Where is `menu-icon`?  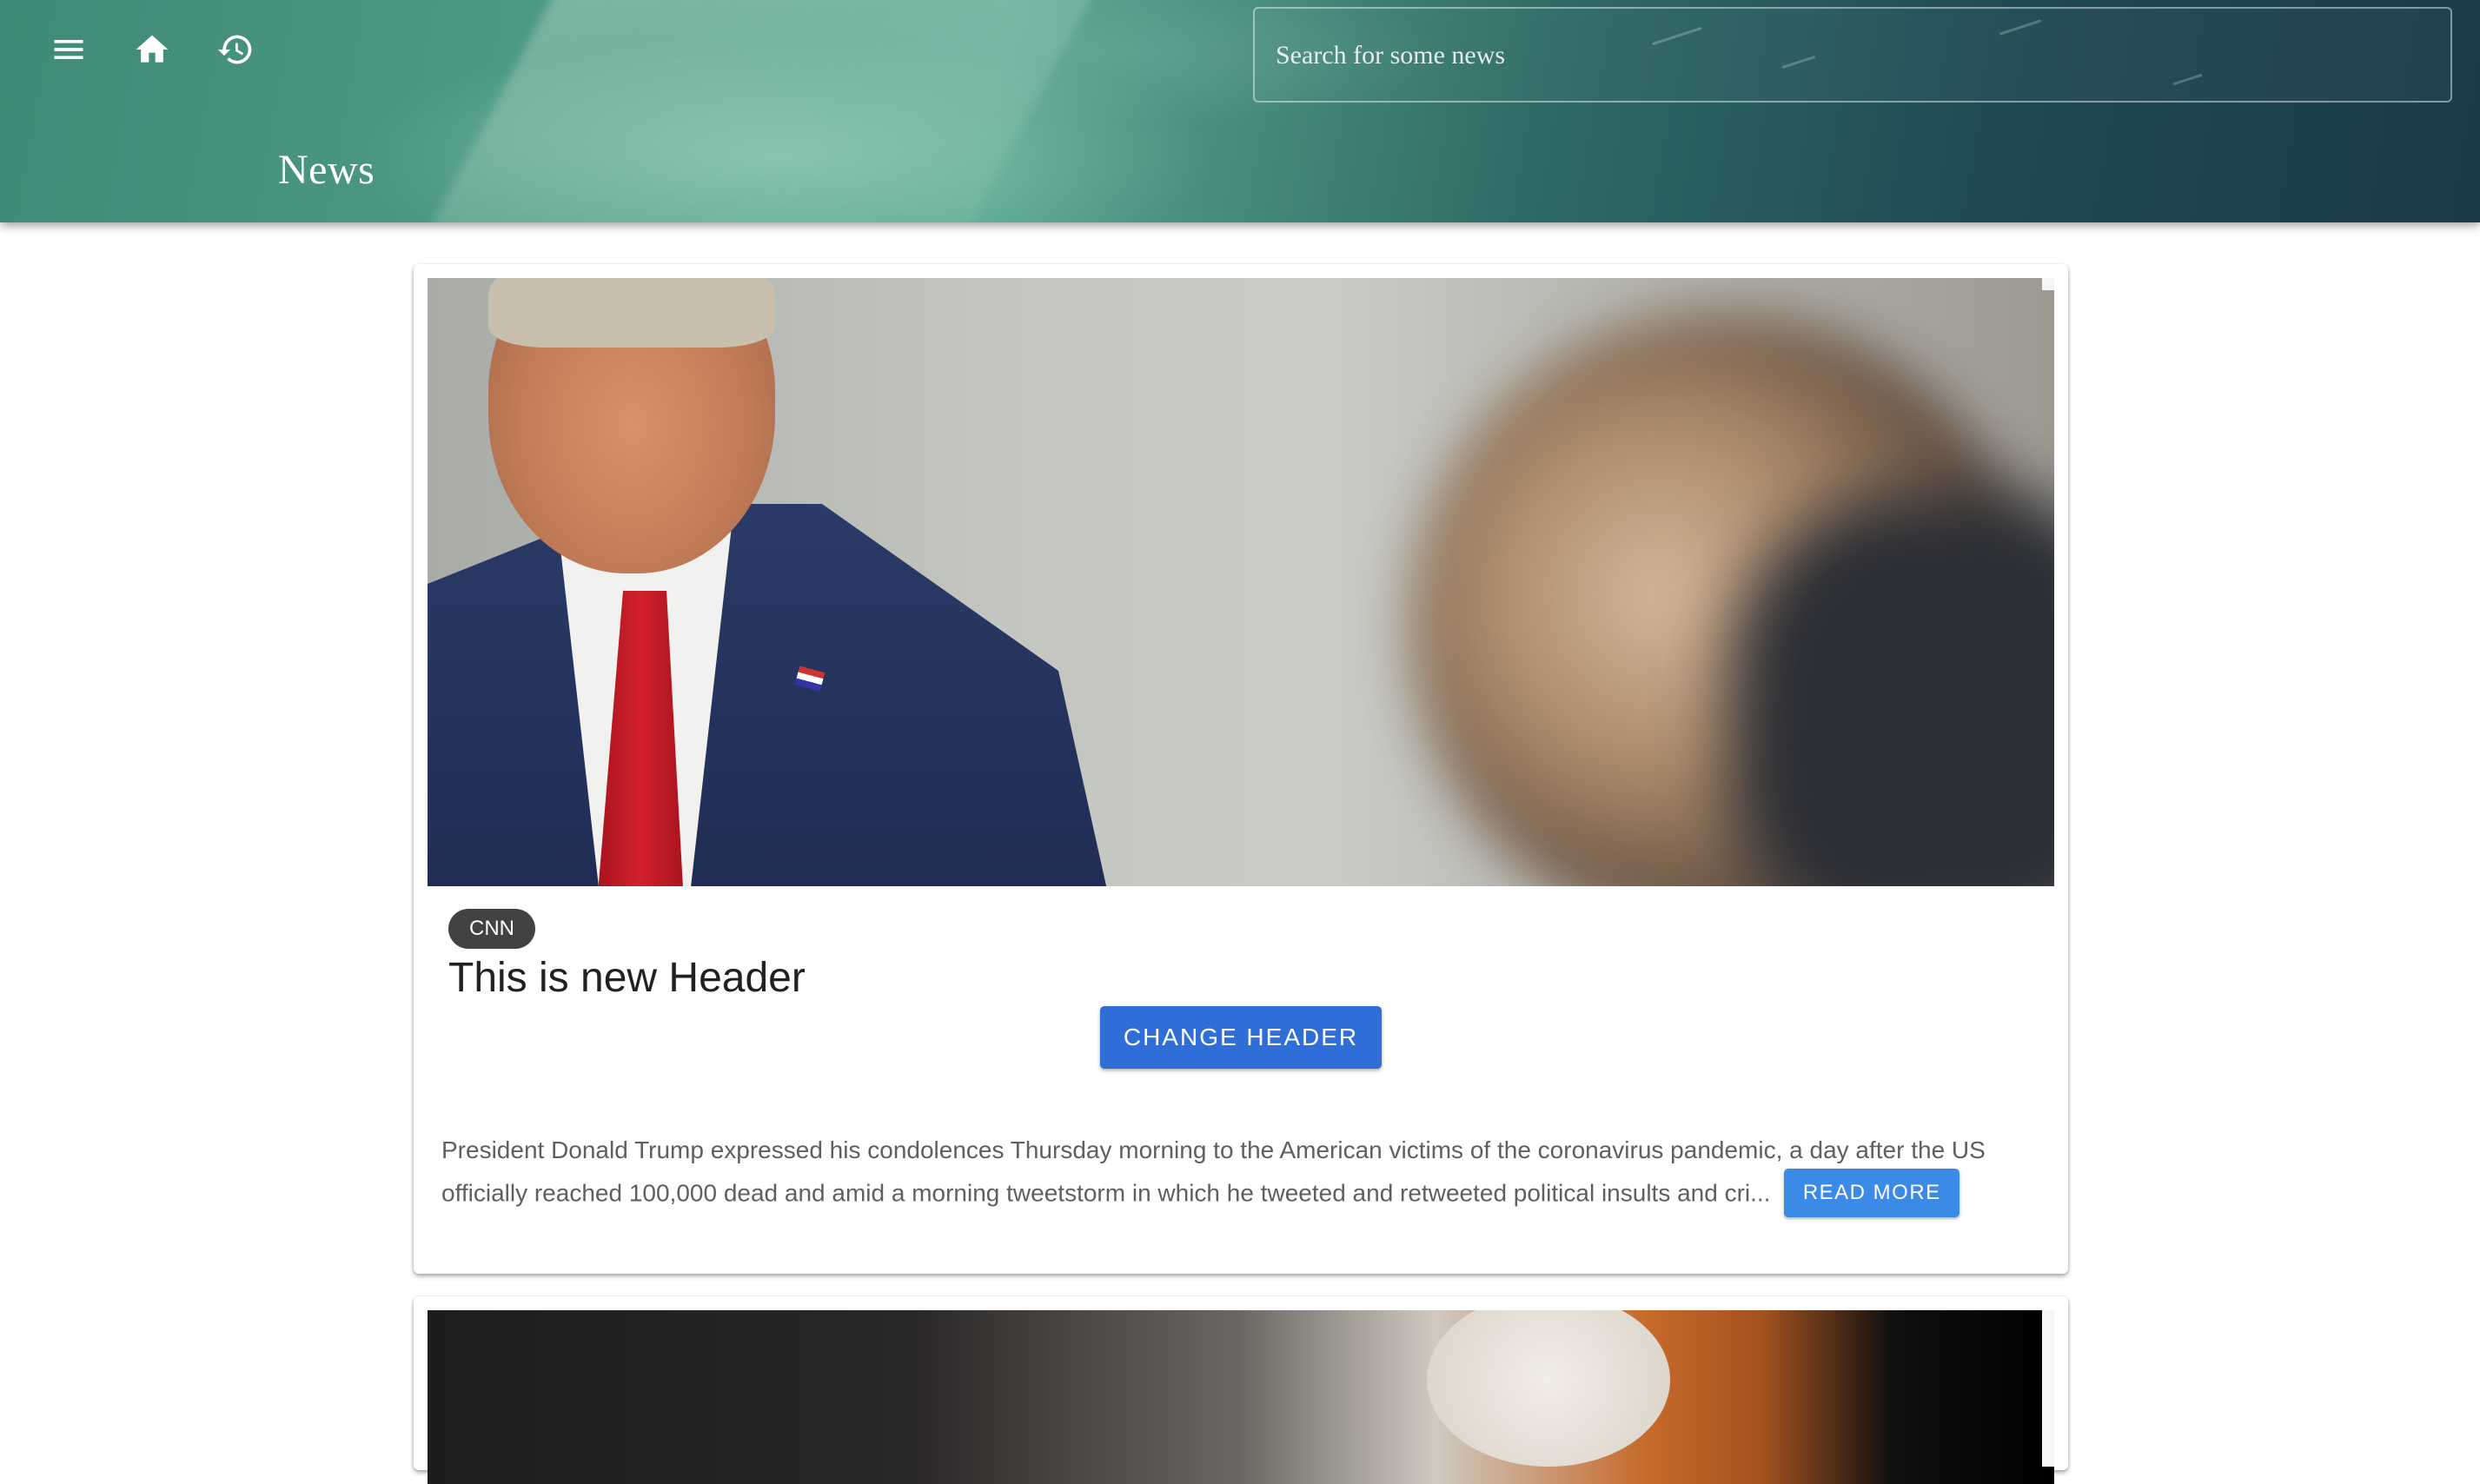 menu-icon is located at coordinates (68, 49).